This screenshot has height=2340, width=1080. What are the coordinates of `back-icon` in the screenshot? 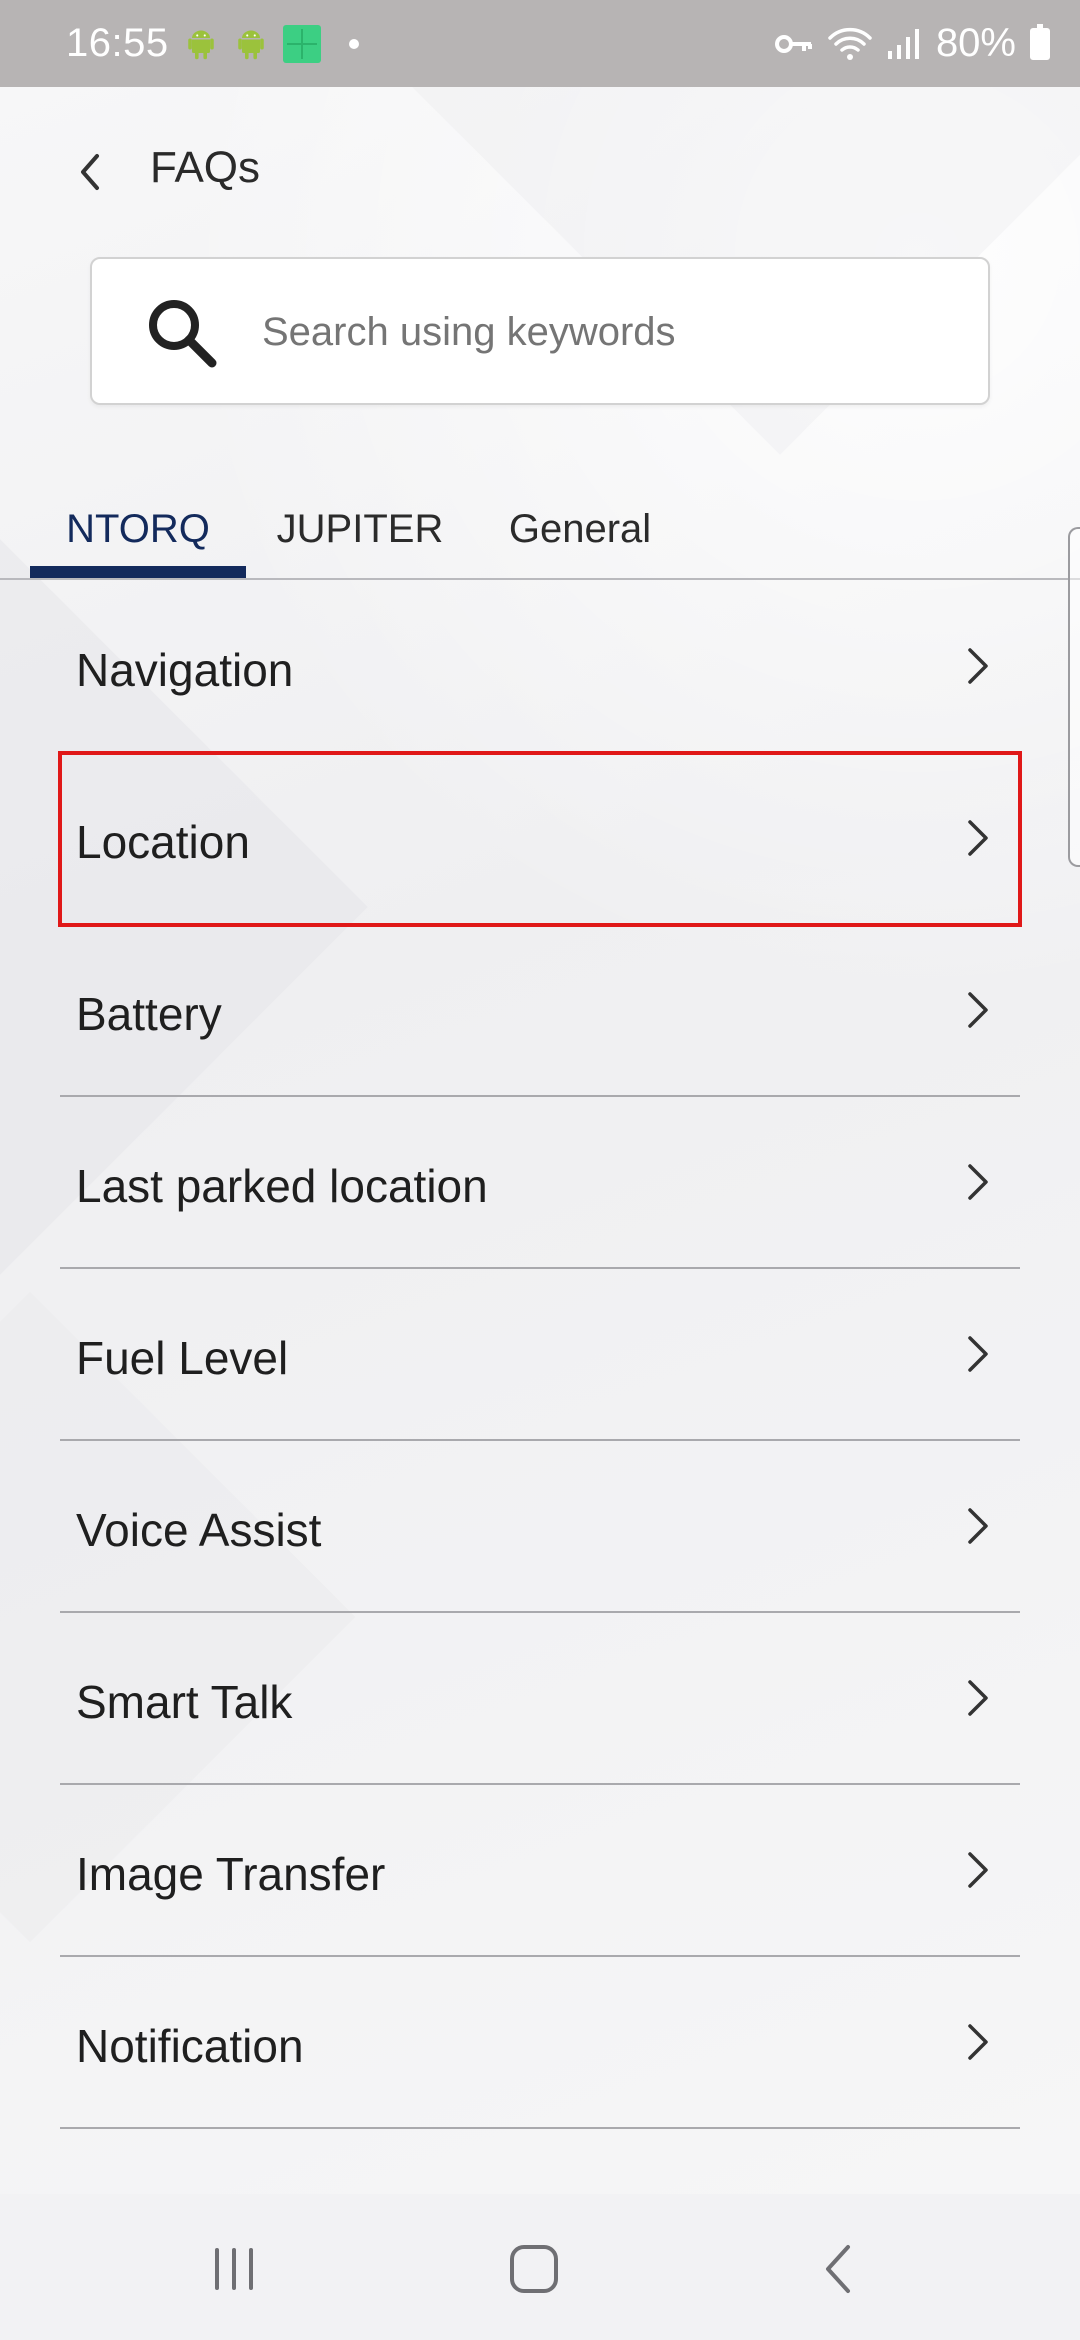 It's located at (838, 2269).